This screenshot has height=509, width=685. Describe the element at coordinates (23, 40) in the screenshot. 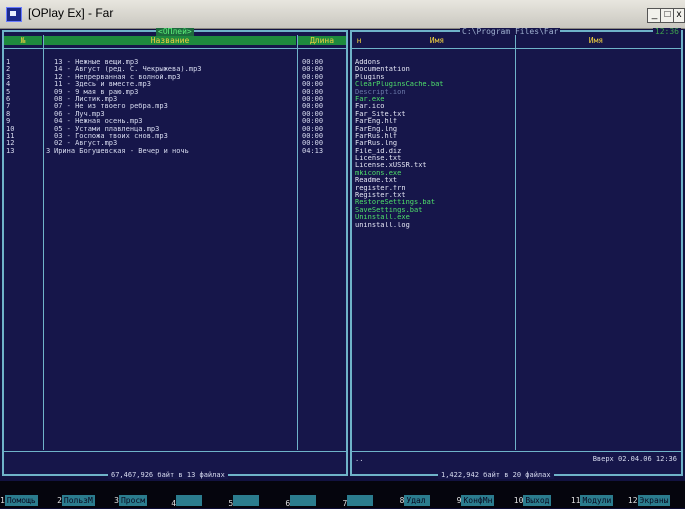

I see `column-header-number: №` at that location.